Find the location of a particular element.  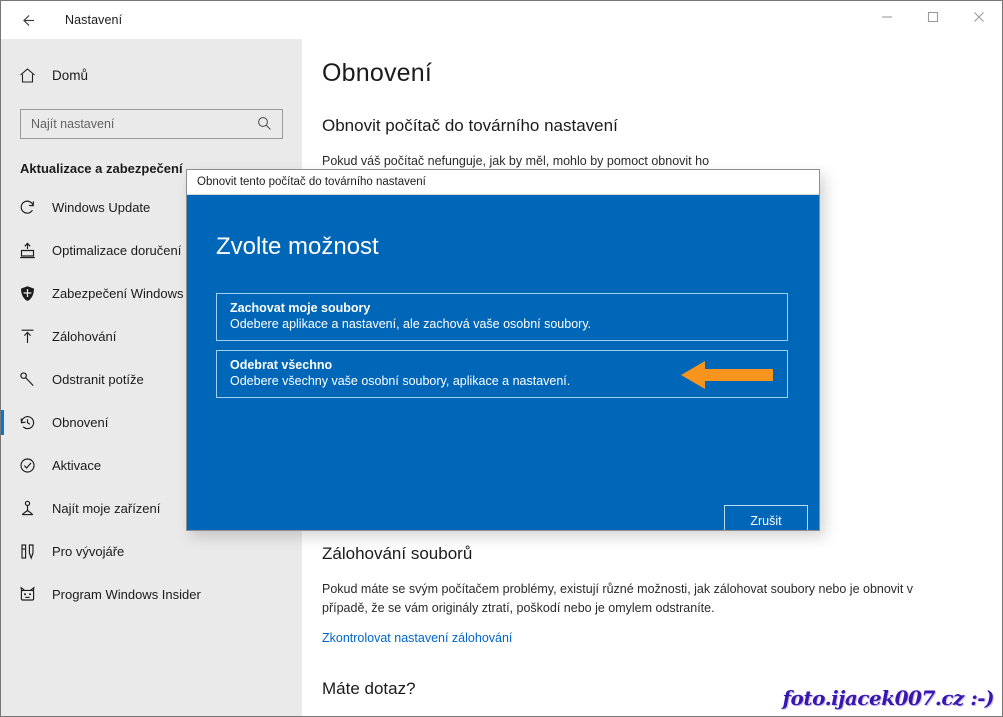

maximize-icon is located at coordinates (933, 17).